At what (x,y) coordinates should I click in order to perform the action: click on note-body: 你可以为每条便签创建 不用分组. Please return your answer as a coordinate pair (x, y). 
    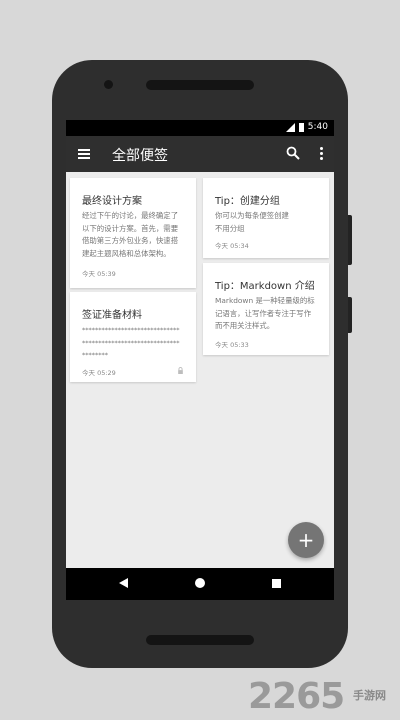
    Looking at the image, I should click on (252, 222).